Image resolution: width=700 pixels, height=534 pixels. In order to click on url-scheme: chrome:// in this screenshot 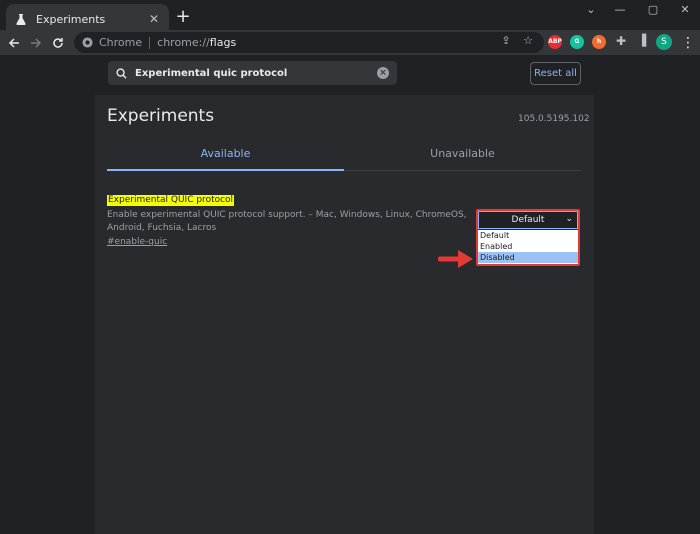, I will do `click(183, 42)`.